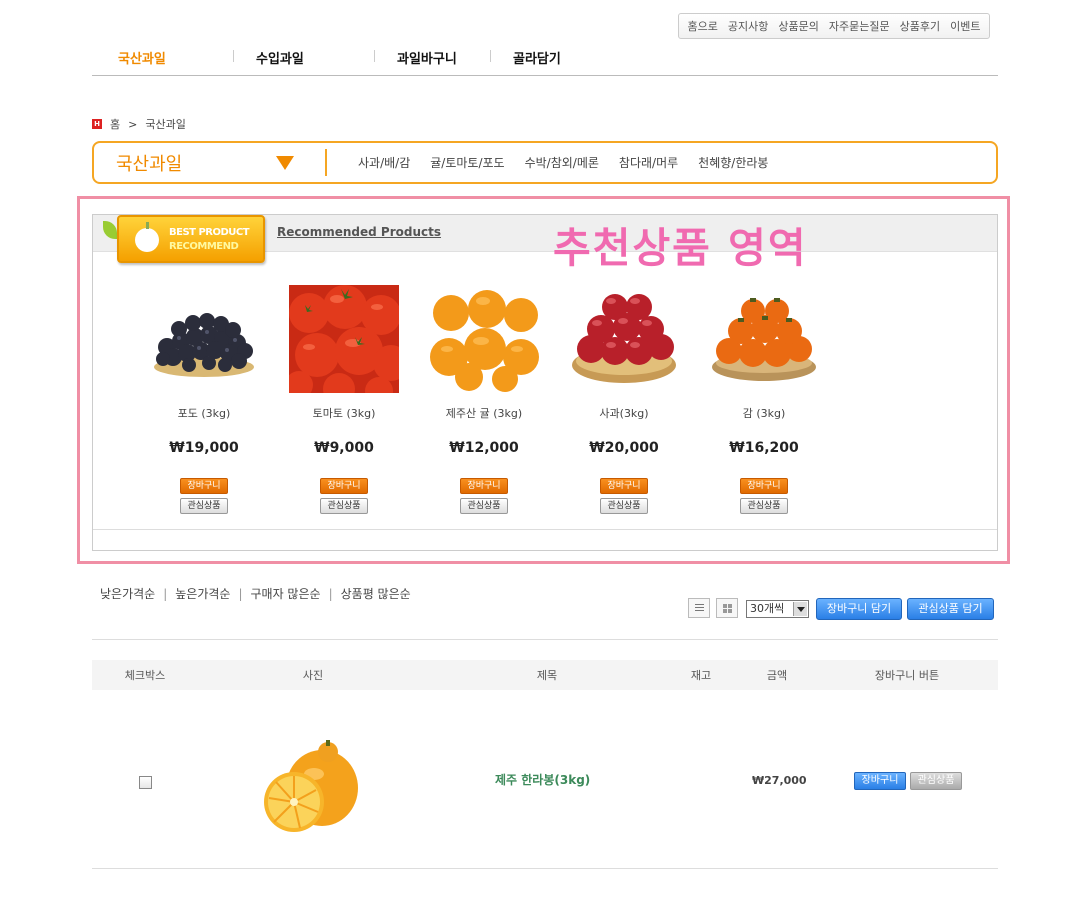 This screenshot has height=910, width=1065. I want to click on product-price: ₩12,000, so click(484, 448).